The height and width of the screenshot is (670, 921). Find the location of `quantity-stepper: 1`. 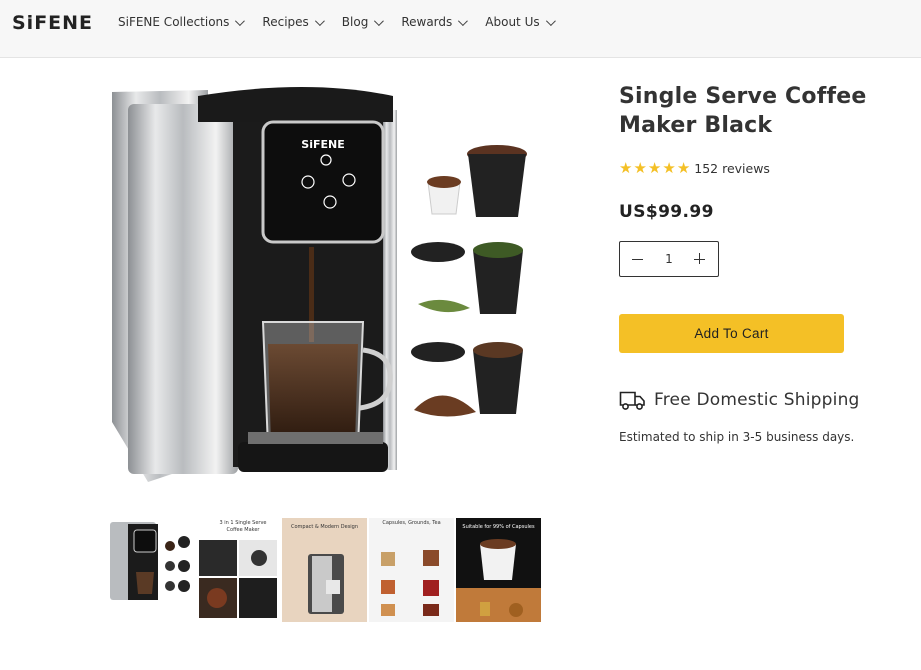

quantity-stepper: 1 is located at coordinates (669, 259).